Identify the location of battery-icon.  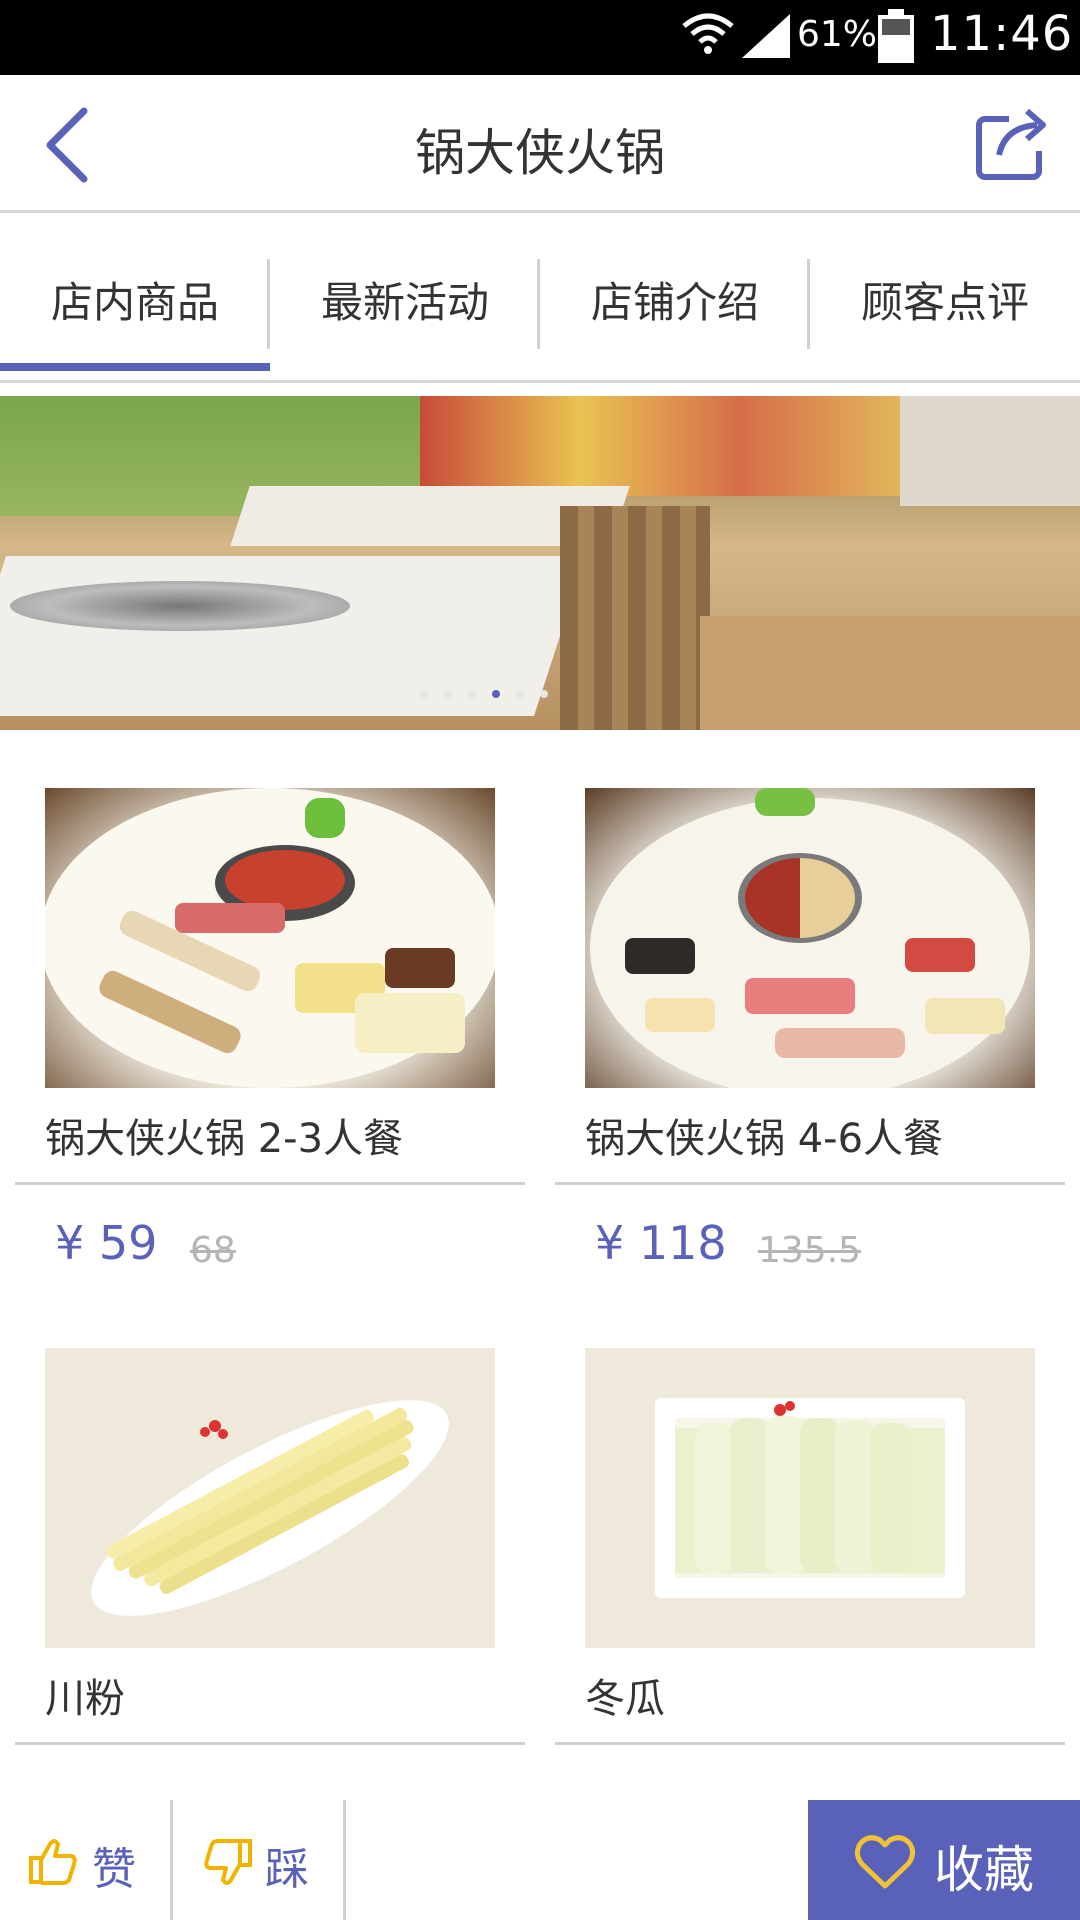
(896, 36).